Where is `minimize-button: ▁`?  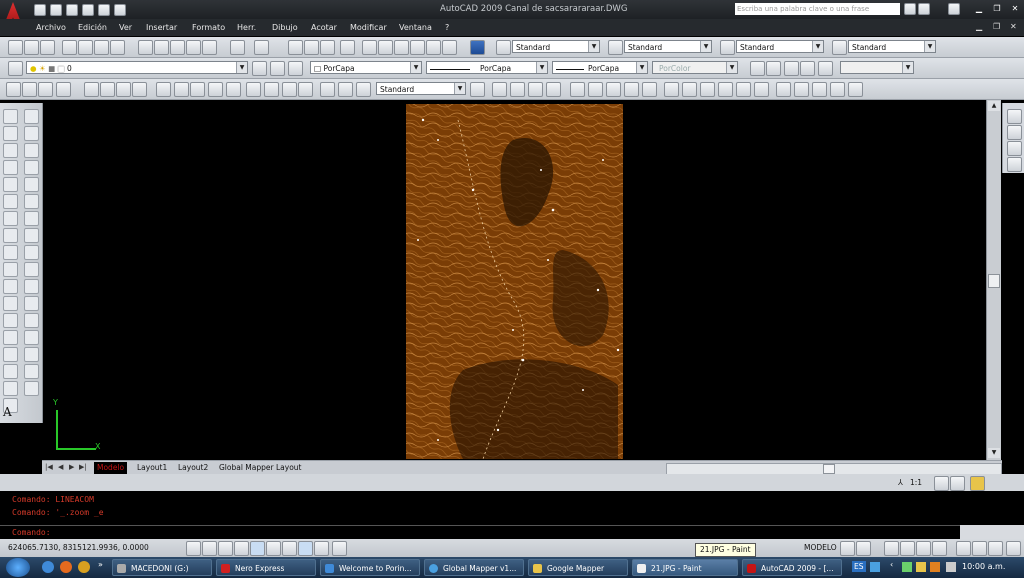
minimize-button: ▁ is located at coordinates (979, 9).